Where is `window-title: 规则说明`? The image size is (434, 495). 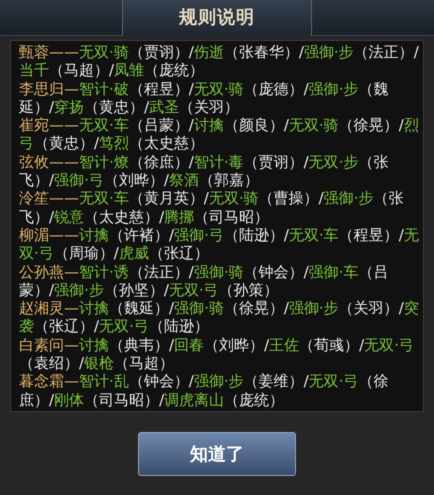 window-title: 规则说明 is located at coordinates (217, 18).